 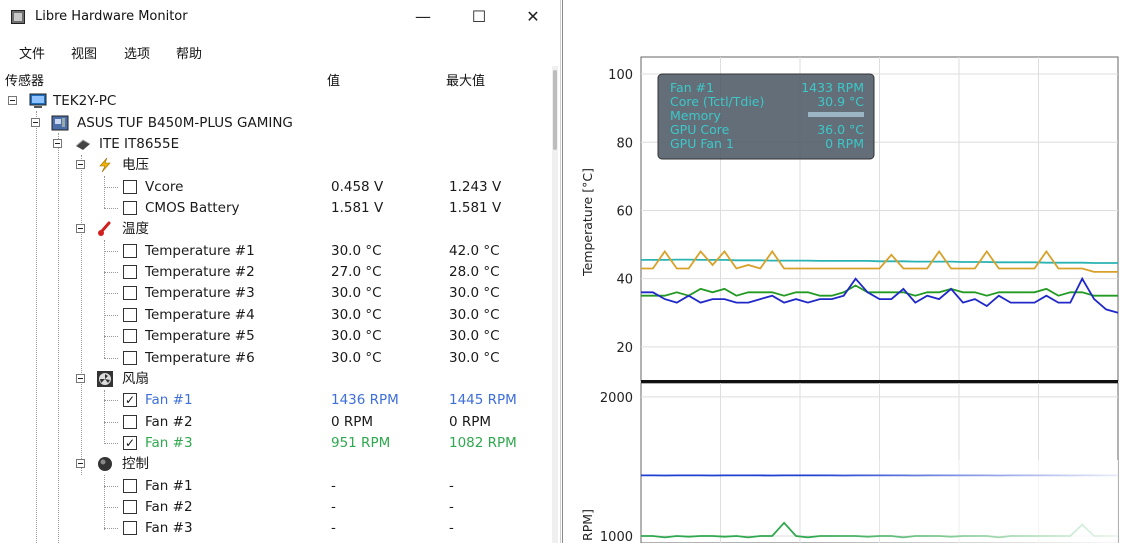 I want to click on sensor-row: Temperature #1 30.0 °C 42.0 °C, so click(x=276, y=251).